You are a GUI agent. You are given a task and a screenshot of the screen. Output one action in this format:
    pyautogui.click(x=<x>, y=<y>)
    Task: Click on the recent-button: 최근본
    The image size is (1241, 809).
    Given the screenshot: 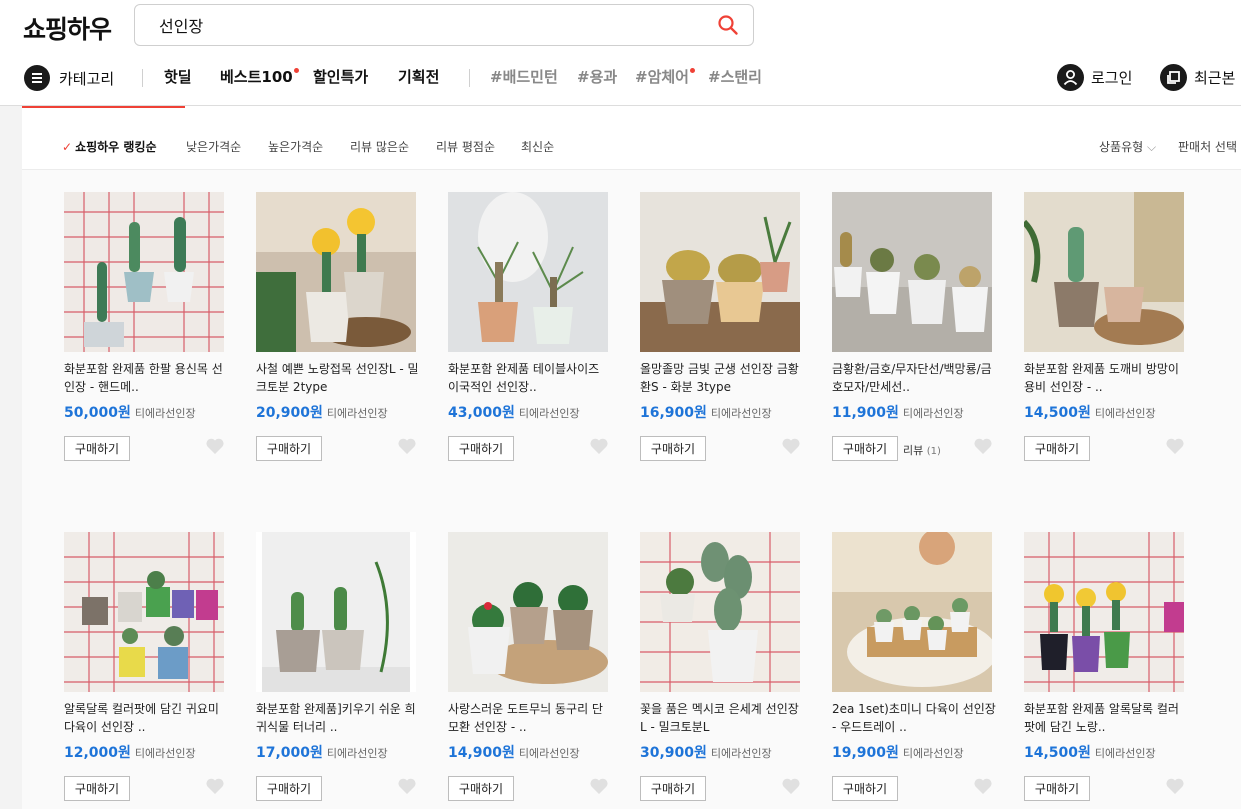 What is the action you would take?
    pyautogui.click(x=1197, y=77)
    